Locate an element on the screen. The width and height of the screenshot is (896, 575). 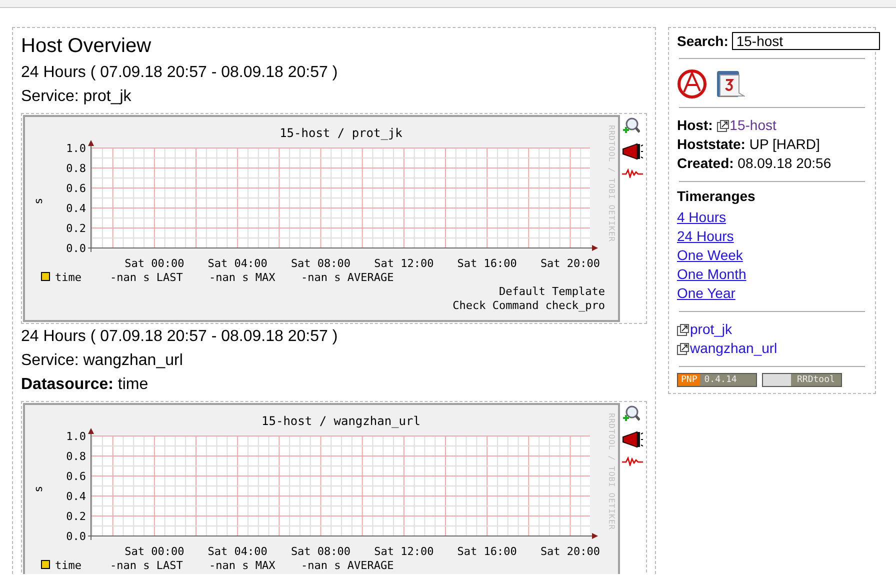
timerange-link: One Year is located at coordinates (706, 293).